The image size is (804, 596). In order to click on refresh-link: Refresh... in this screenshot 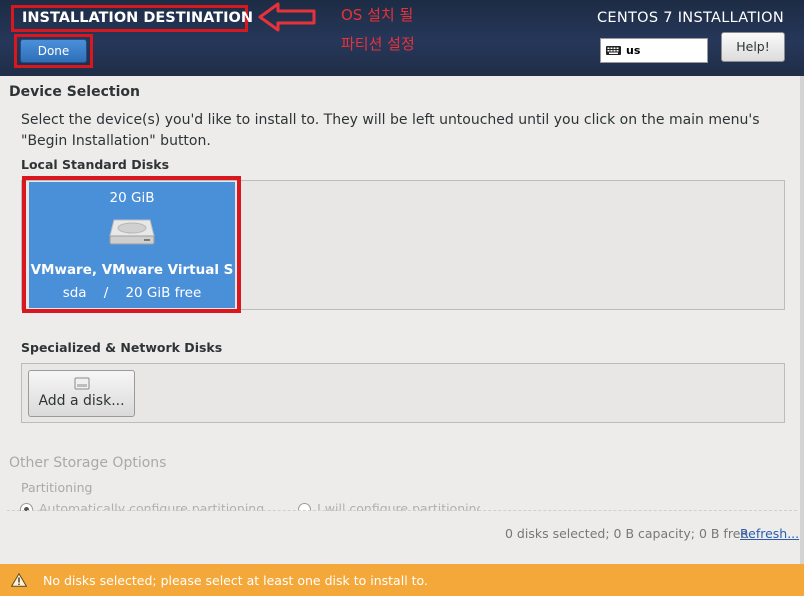, I will do `click(769, 533)`.